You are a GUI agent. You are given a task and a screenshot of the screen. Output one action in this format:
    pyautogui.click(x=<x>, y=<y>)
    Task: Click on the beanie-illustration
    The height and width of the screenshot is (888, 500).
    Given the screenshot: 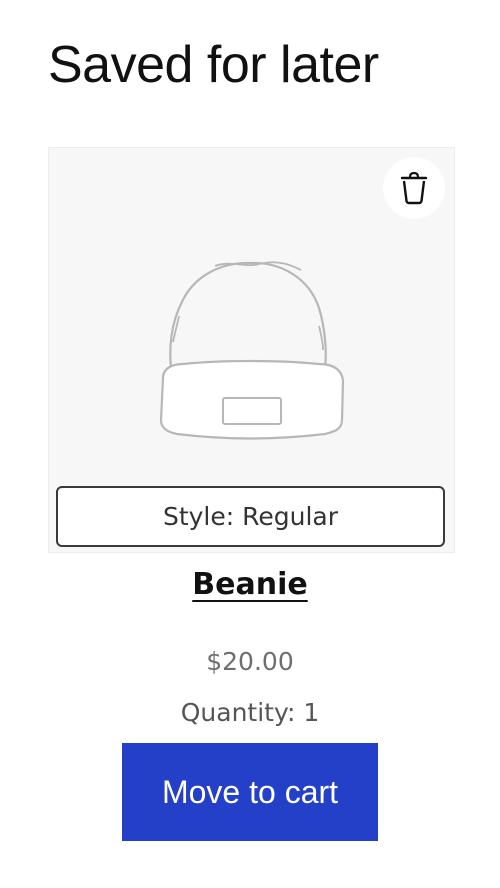 What is the action you would take?
    pyautogui.click(x=252, y=350)
    